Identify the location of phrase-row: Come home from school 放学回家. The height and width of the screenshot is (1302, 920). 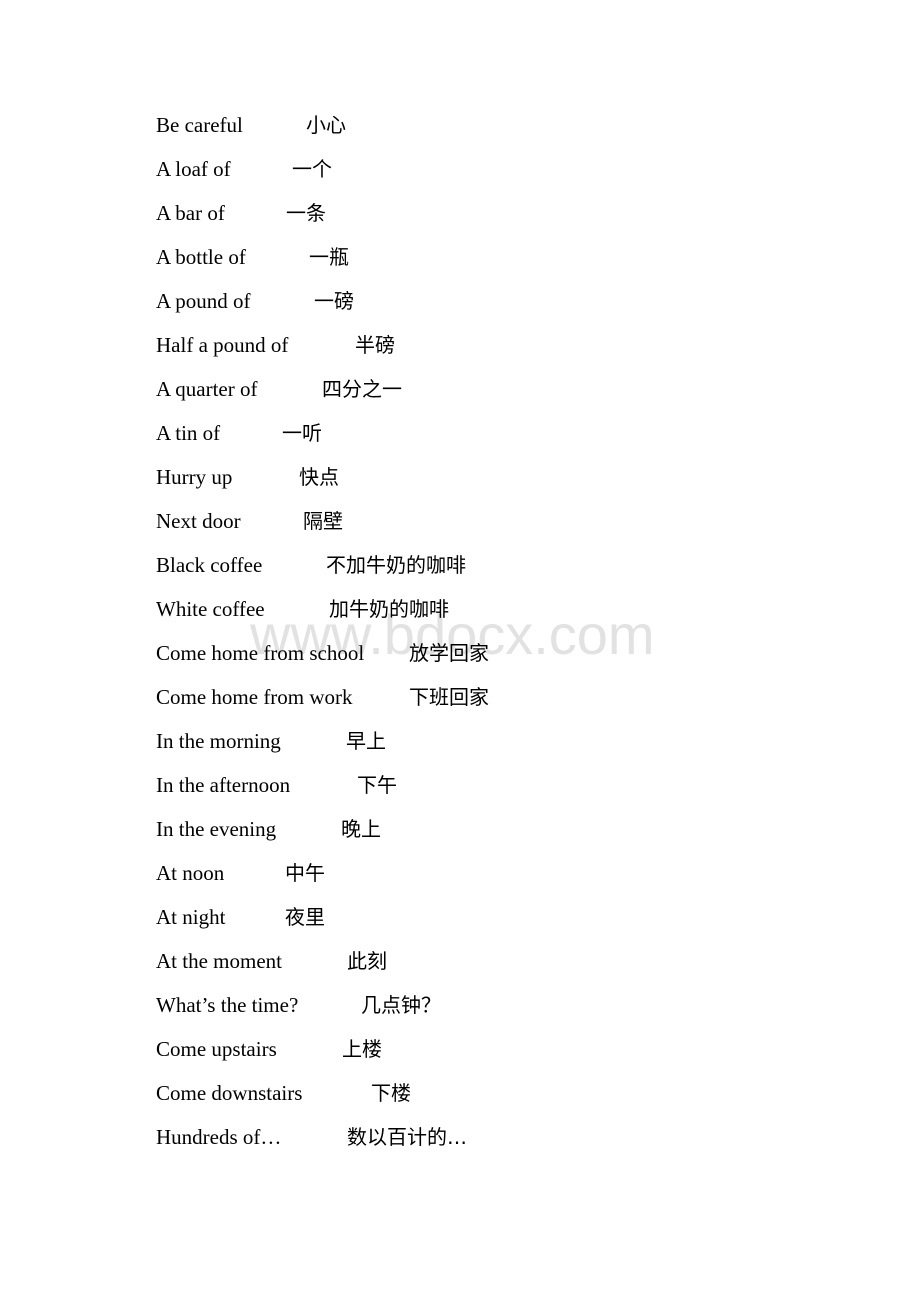
(322, 660).